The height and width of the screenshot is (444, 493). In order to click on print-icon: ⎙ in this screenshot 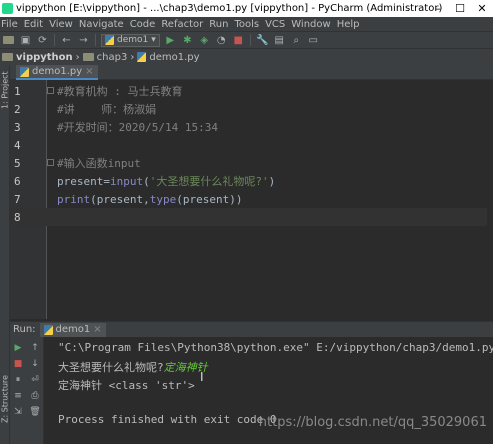, I will do `click(35, 396)`.